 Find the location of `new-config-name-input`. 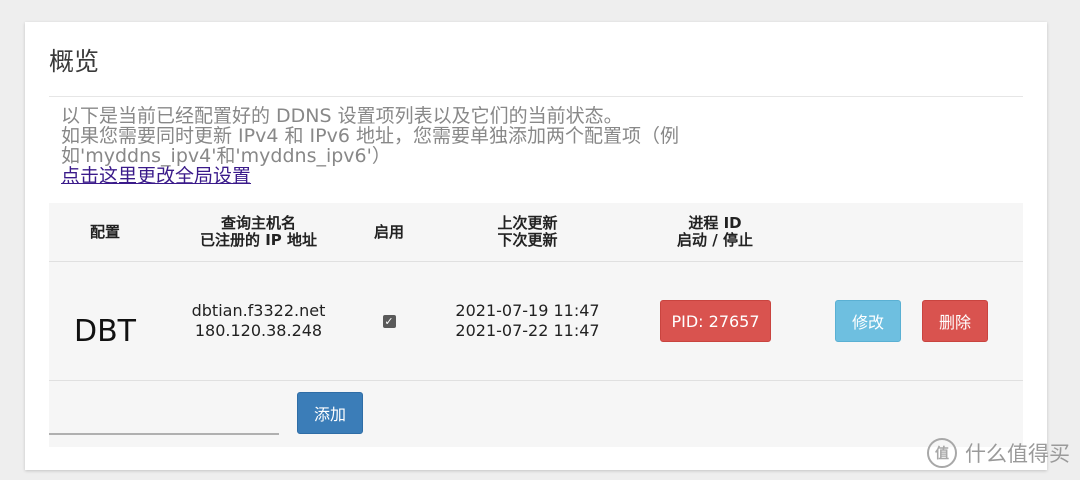

new-config-name-input is located at coordinates (164, 417).